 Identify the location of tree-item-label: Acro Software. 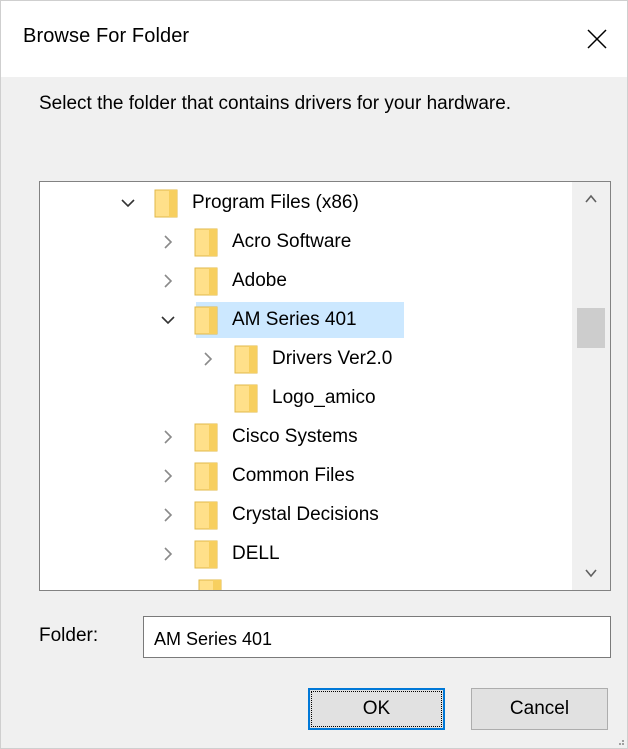
(292, 241).